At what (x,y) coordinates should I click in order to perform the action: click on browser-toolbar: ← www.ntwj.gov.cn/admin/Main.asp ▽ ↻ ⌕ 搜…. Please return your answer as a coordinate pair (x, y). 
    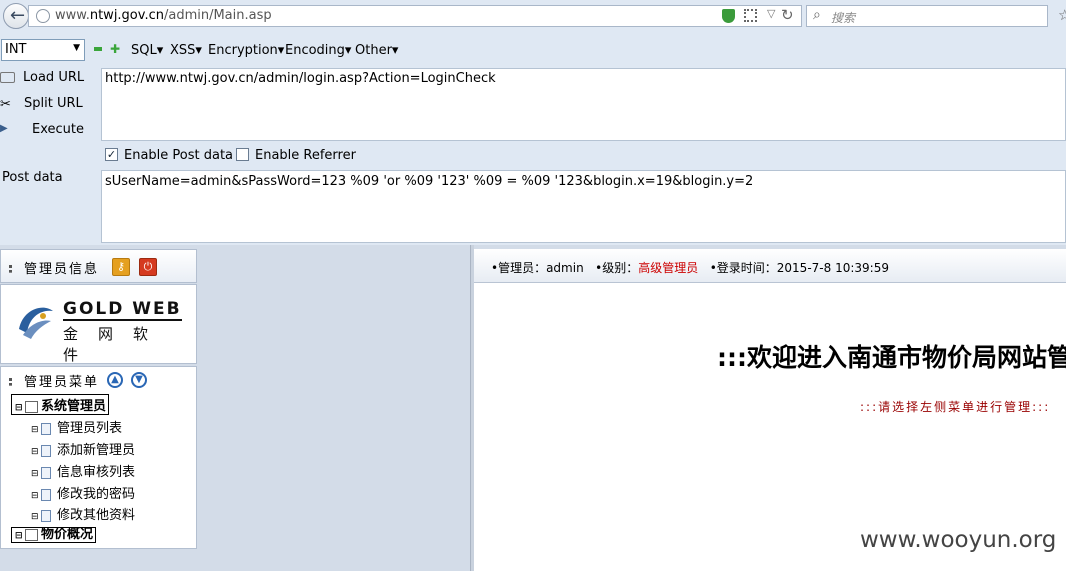
    Looking at the image, I should click on (533, 16).